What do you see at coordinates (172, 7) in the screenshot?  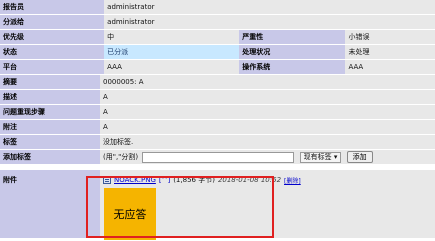 I see `reporter-value: administrator` at bounding box center [172, 7].